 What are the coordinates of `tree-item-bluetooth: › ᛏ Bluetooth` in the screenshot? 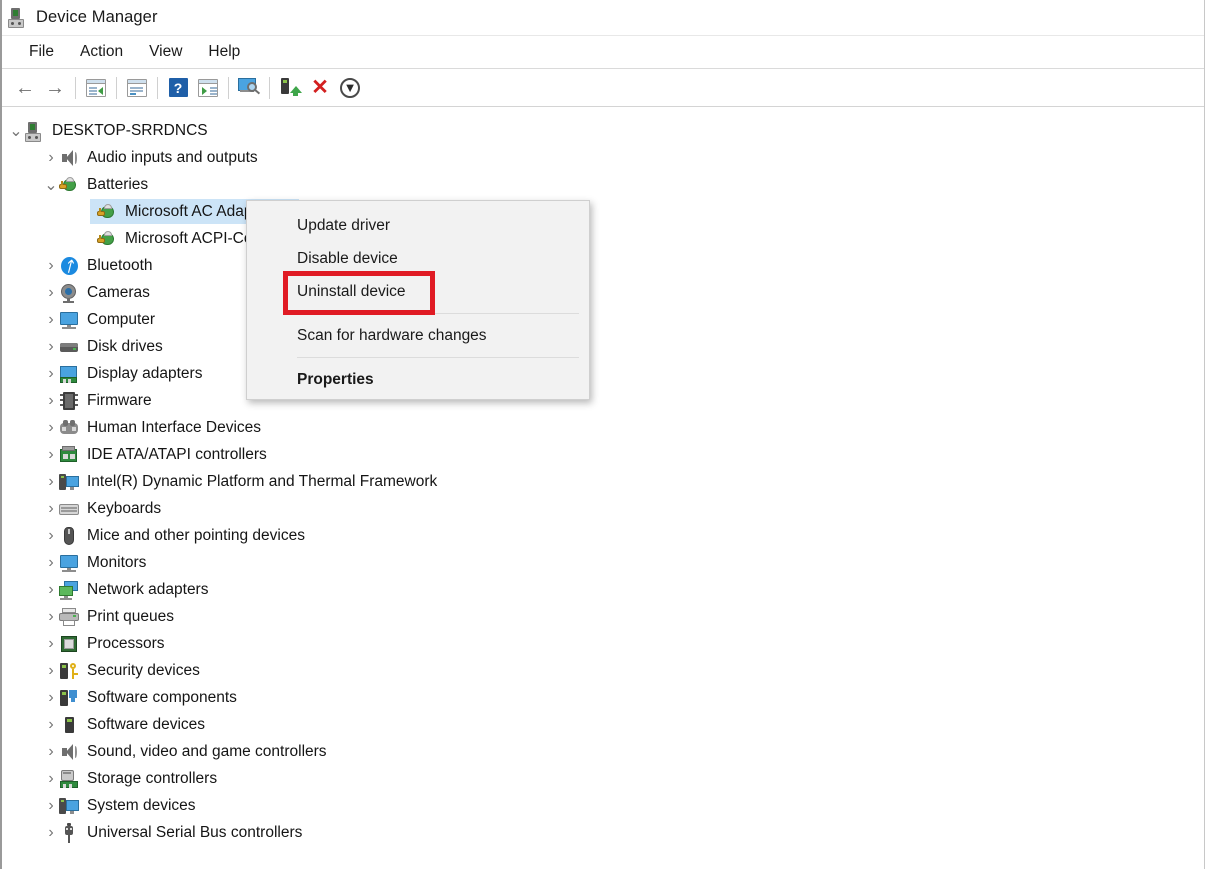 It's located at (603, 265).